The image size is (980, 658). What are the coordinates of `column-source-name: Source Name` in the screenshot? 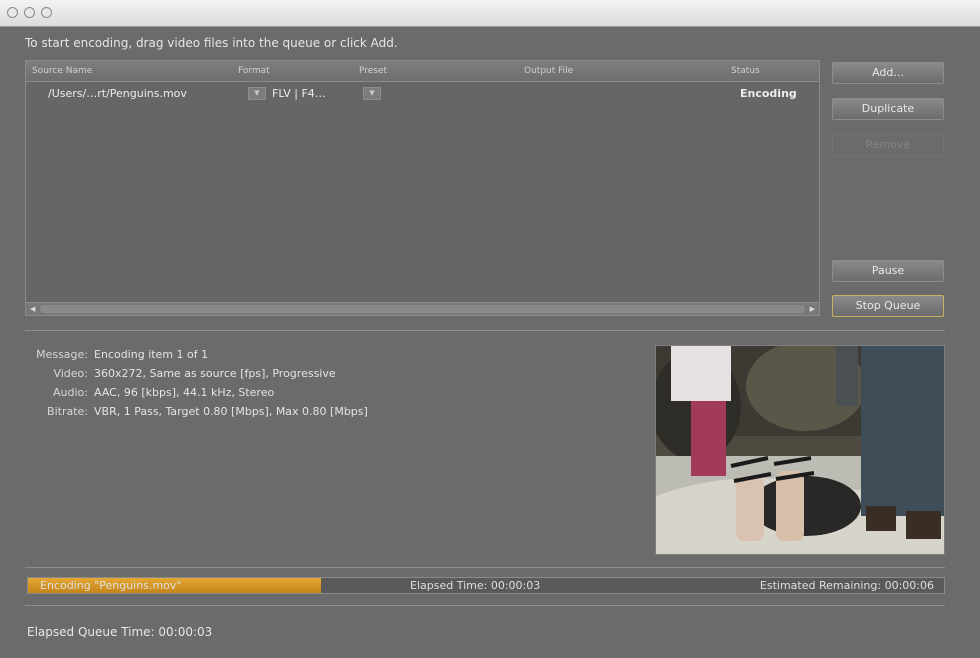 It's located at (62, 71).